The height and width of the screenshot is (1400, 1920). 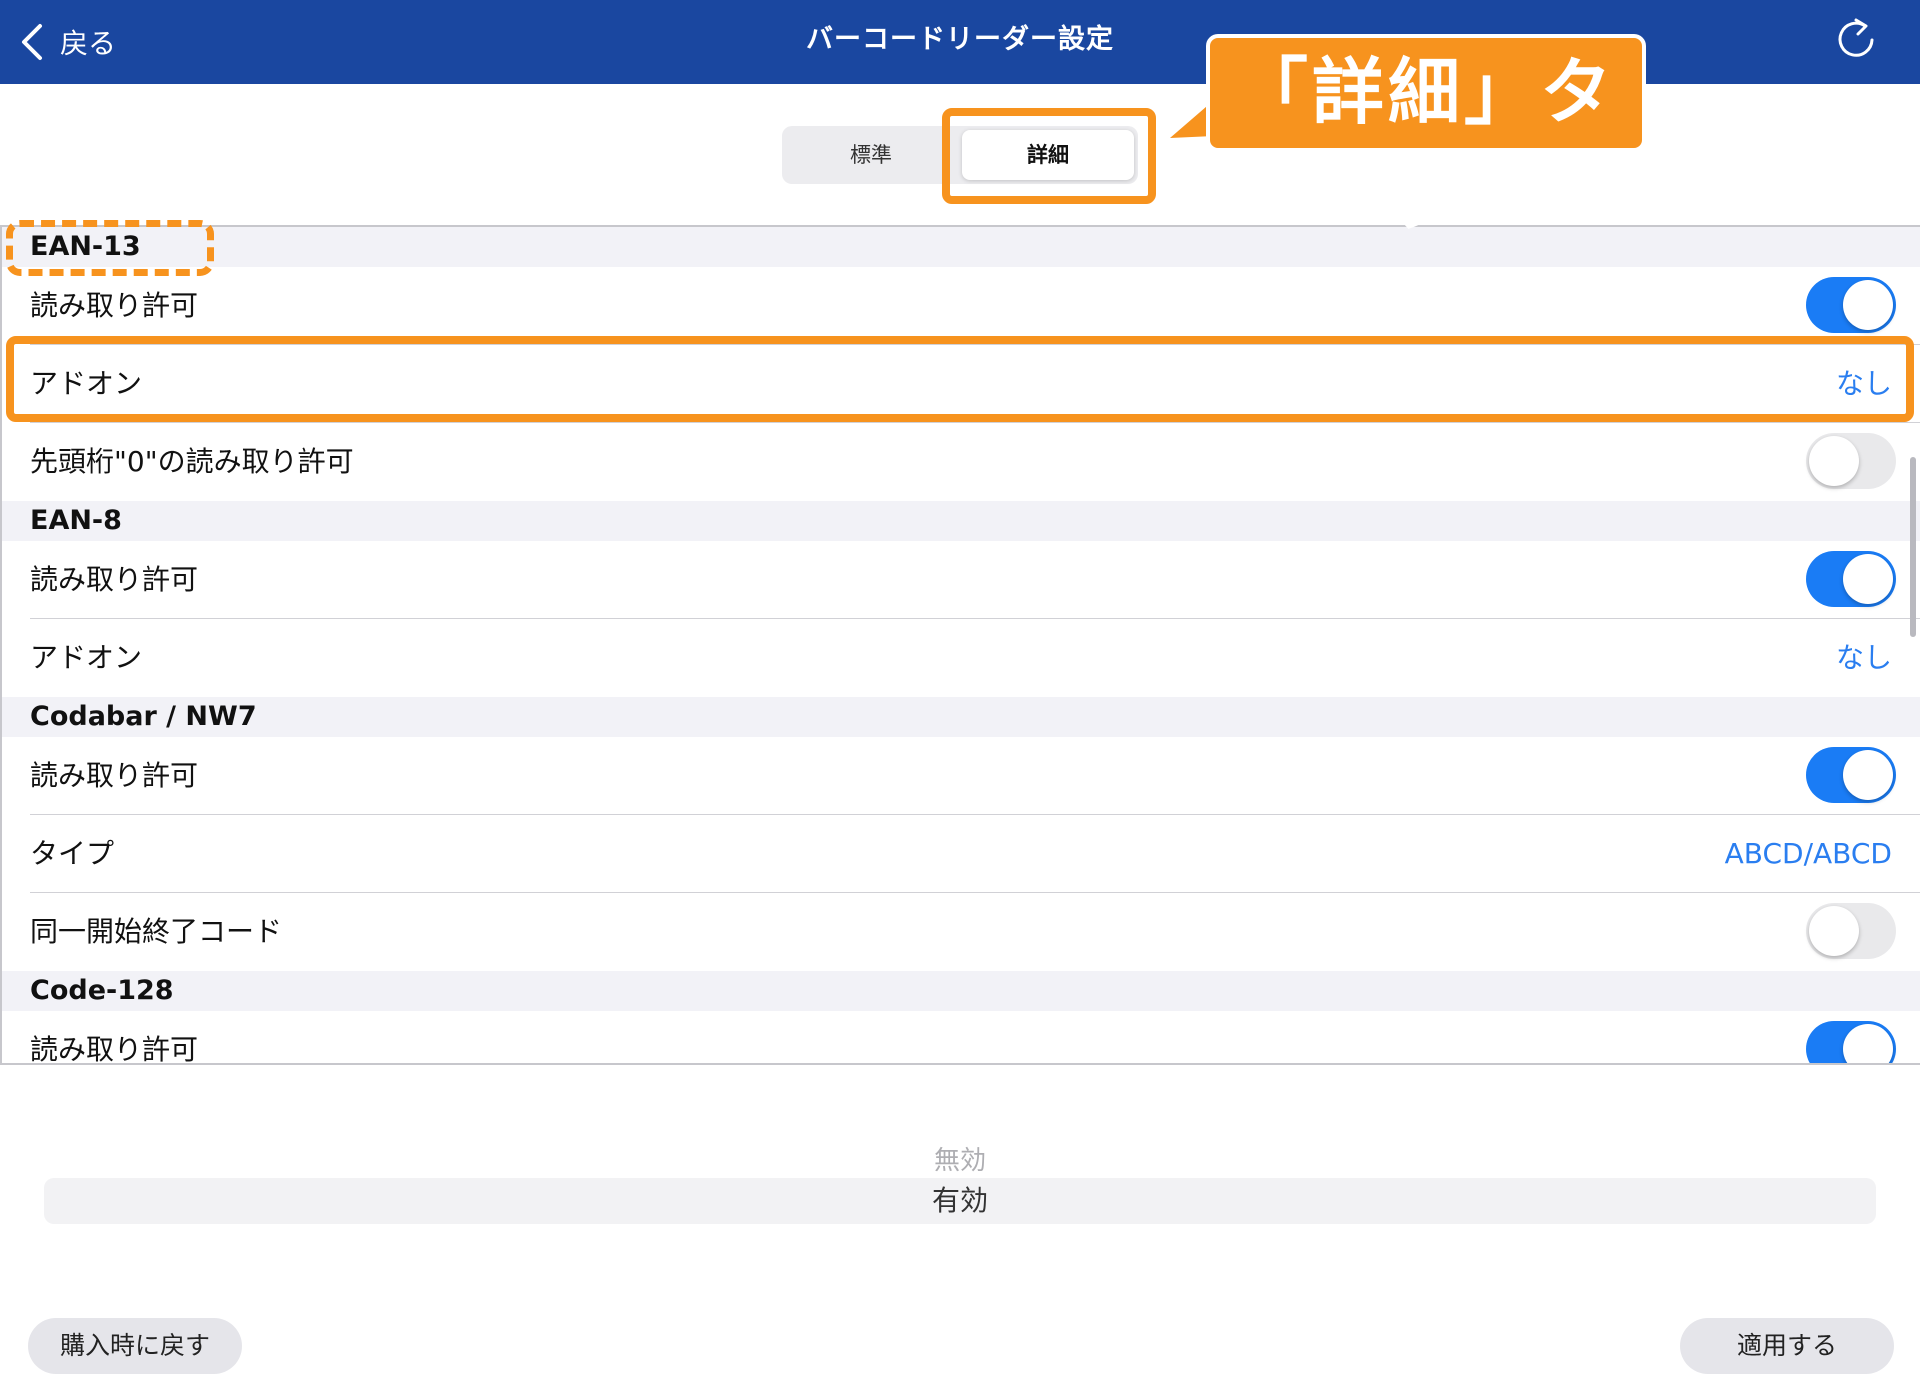 What do you see at coordinates (961, 854) in the screenshot?
I see `settings-row: タイプ ABCD/ABCD` at bounding box center [961, 854].